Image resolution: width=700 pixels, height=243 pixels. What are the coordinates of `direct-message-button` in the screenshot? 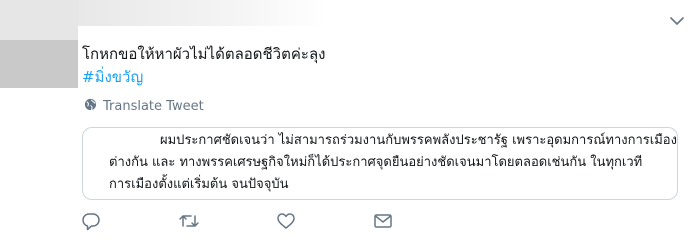 It's located at (383, 223).